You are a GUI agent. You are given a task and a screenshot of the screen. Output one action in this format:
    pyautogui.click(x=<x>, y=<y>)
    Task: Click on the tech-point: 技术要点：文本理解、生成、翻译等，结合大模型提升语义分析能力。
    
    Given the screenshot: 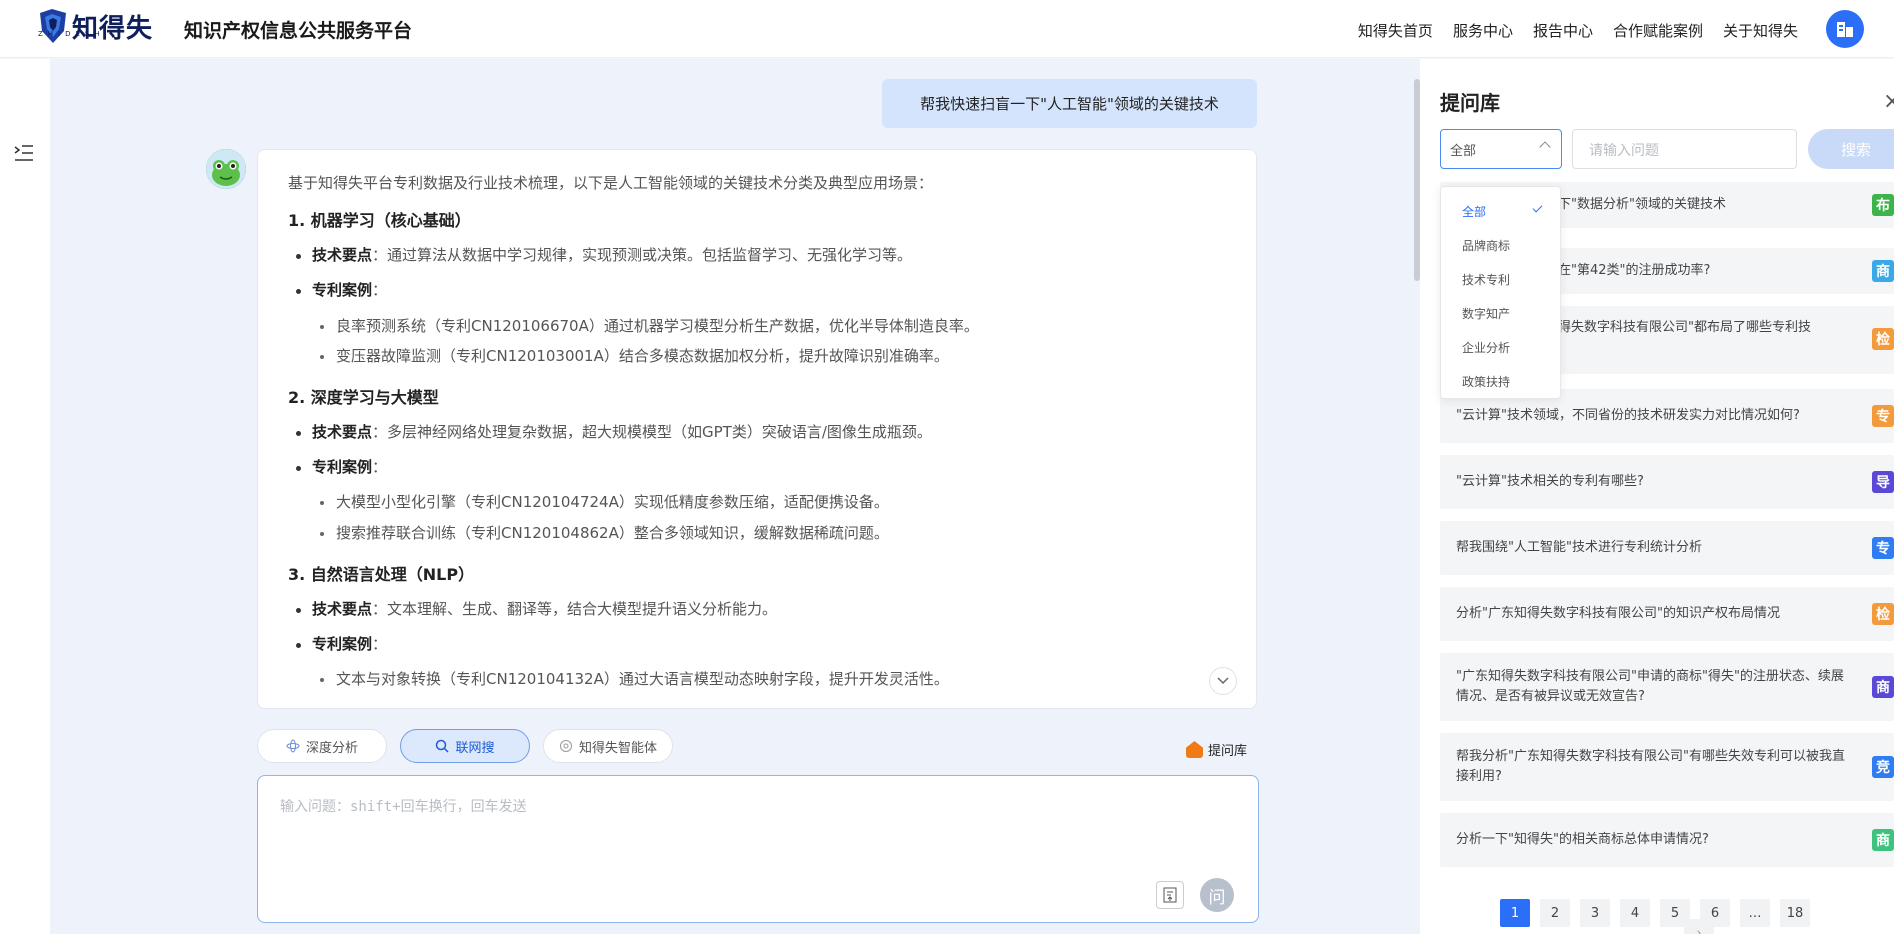 What is the action you would take?
    pyautogui.click(x=757, y=609)
    